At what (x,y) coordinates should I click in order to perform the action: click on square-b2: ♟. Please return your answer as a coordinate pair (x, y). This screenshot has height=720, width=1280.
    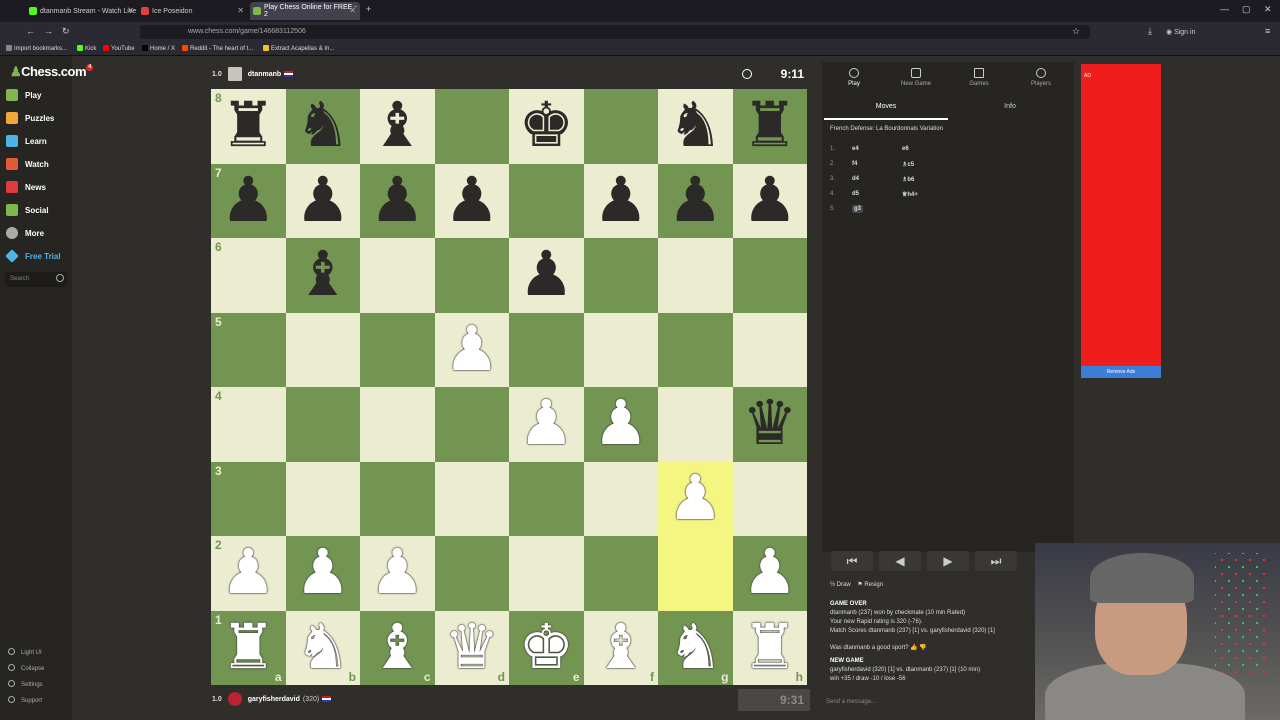
    Looking at the image, I should click on (322, 573).